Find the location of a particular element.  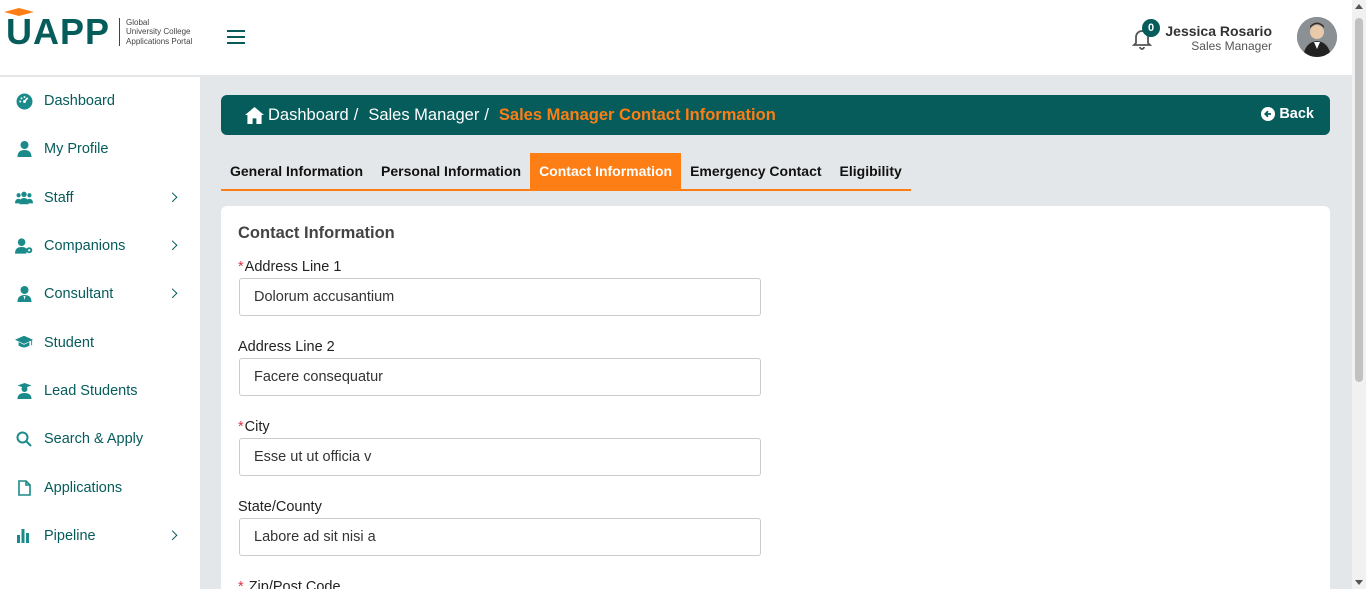

sidebar-item-applications: Applications is located at coordinates (100, 487).